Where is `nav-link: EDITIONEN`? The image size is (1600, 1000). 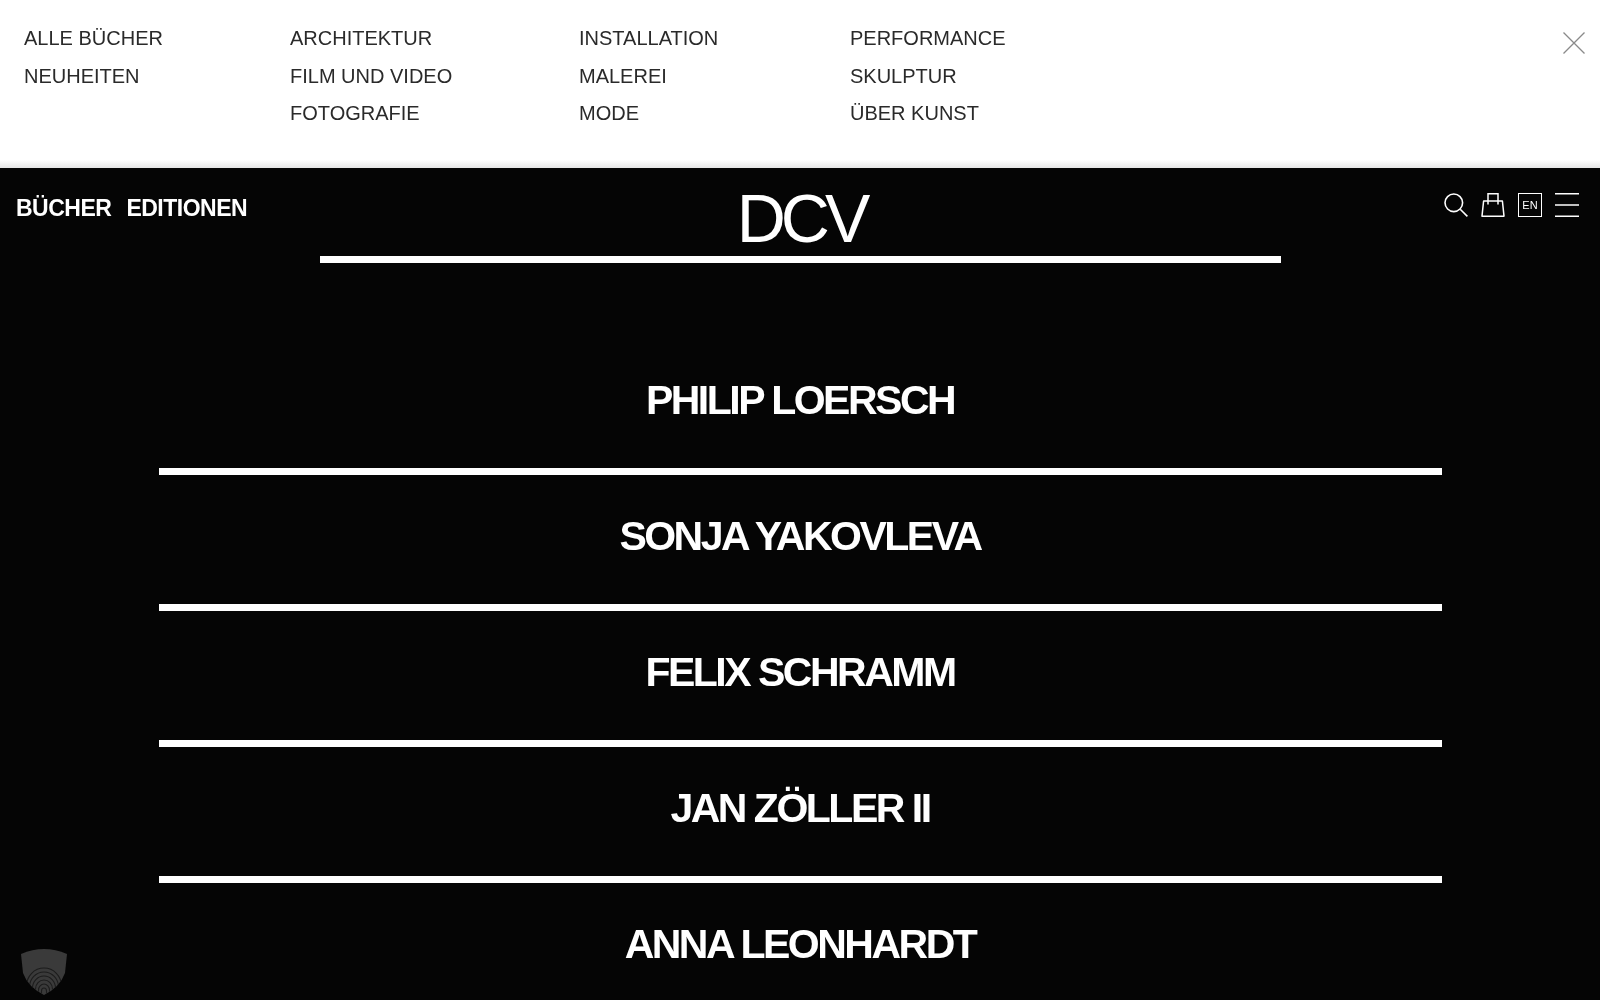
nav-link: EDITIONEN is located at coordinates (187, 208).